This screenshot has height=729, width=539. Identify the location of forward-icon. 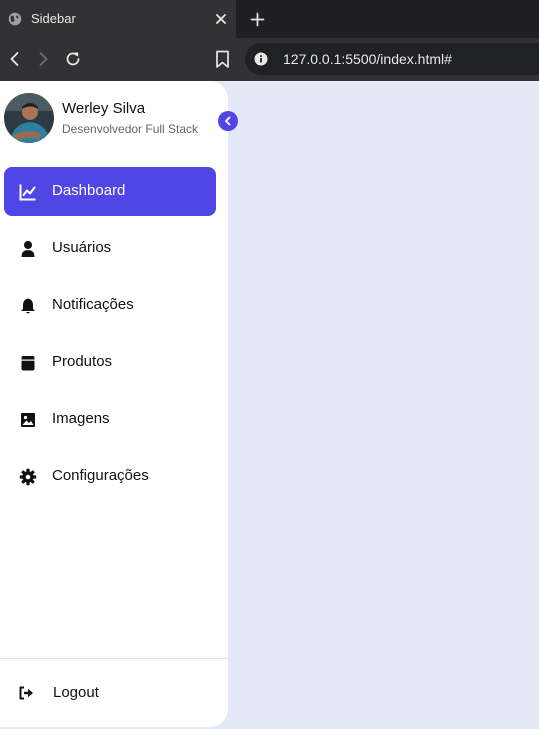
(43, 59).